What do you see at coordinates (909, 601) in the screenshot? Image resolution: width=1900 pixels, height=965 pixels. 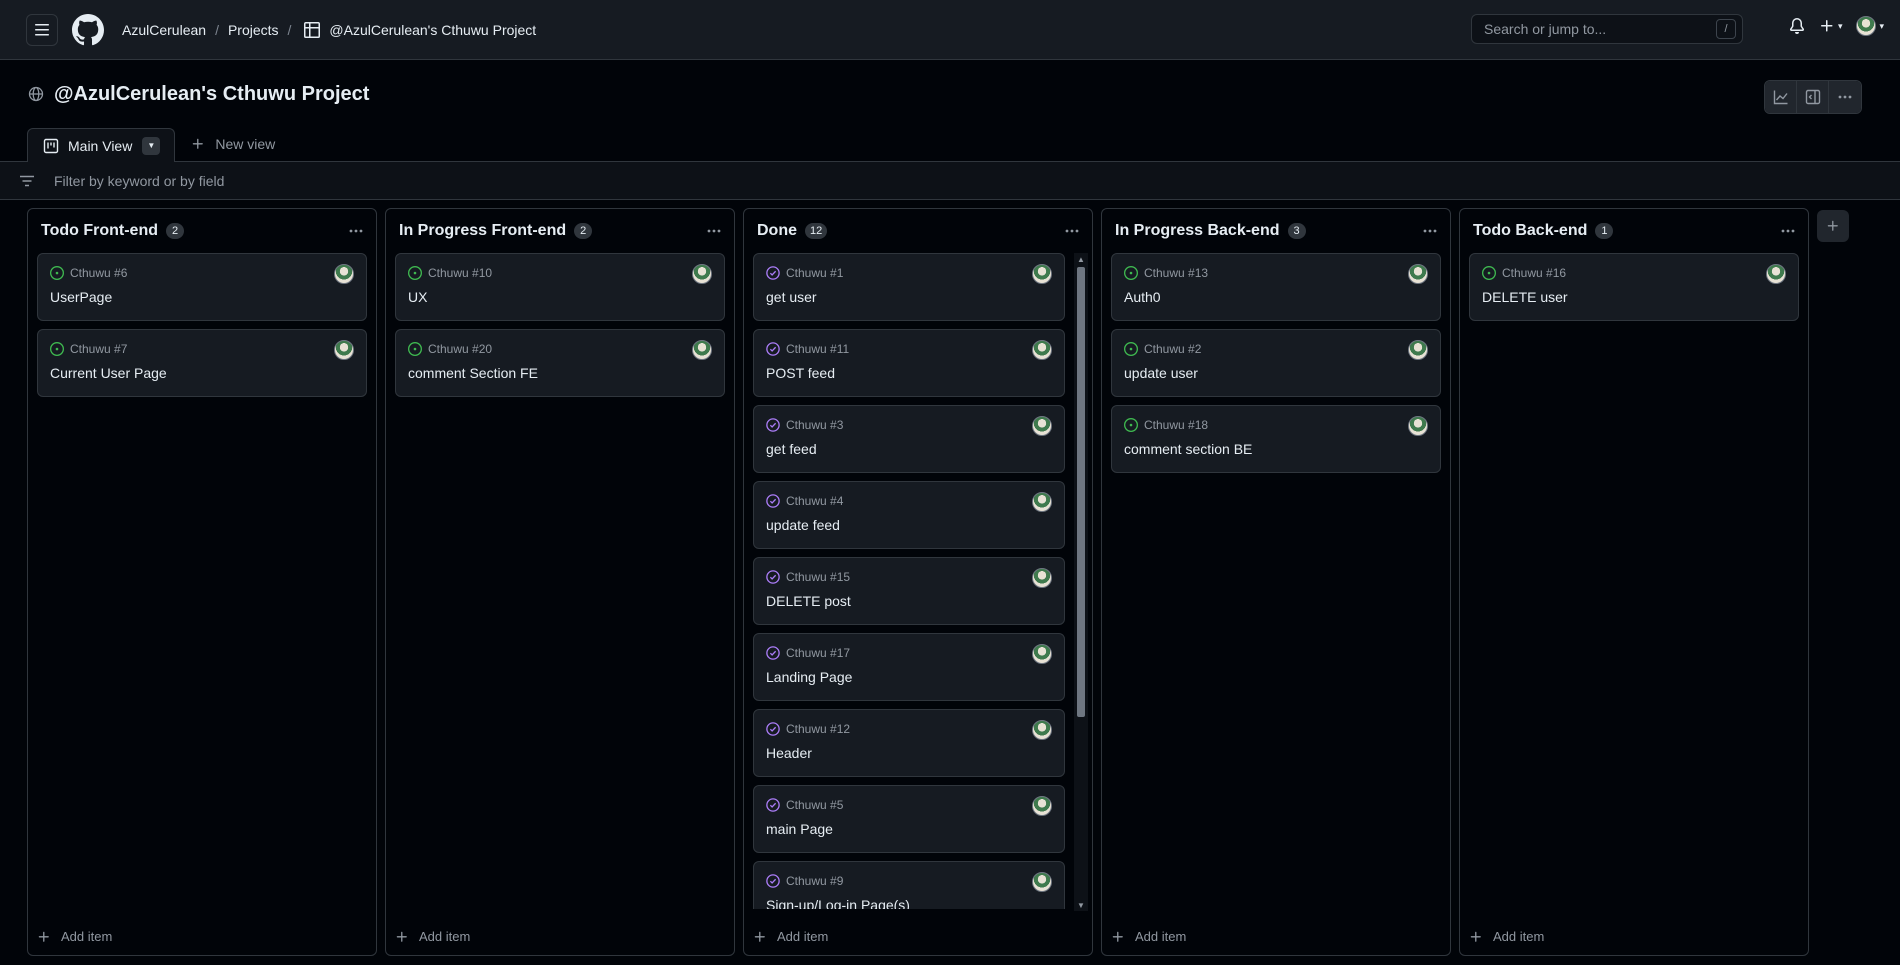 I see `issue-title: DELETE post` at bounding box center [909, 601].